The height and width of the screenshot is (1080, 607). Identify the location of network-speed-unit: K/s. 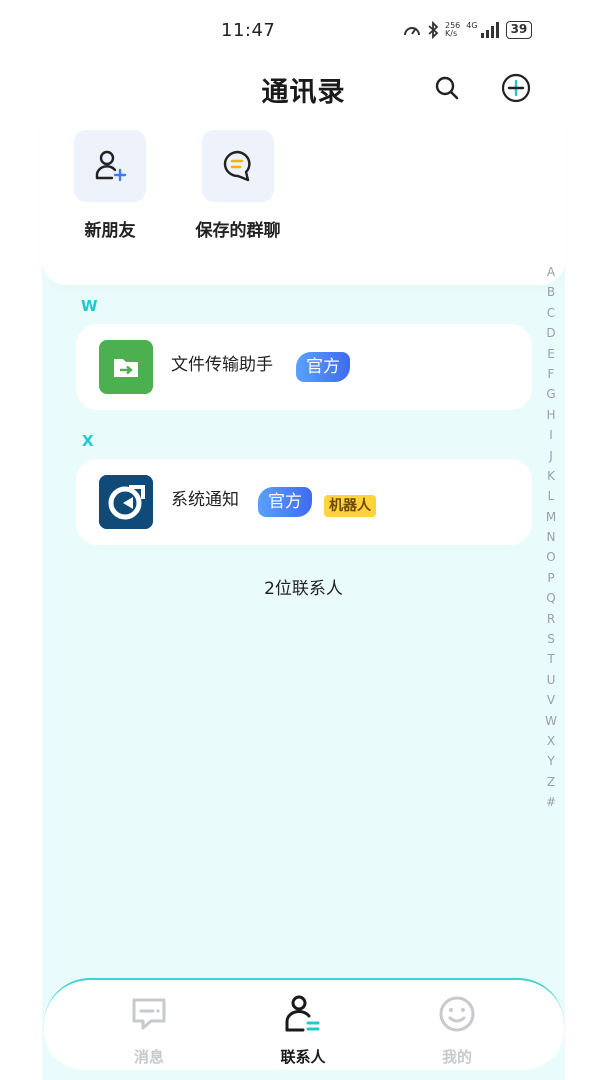
(451, 33).